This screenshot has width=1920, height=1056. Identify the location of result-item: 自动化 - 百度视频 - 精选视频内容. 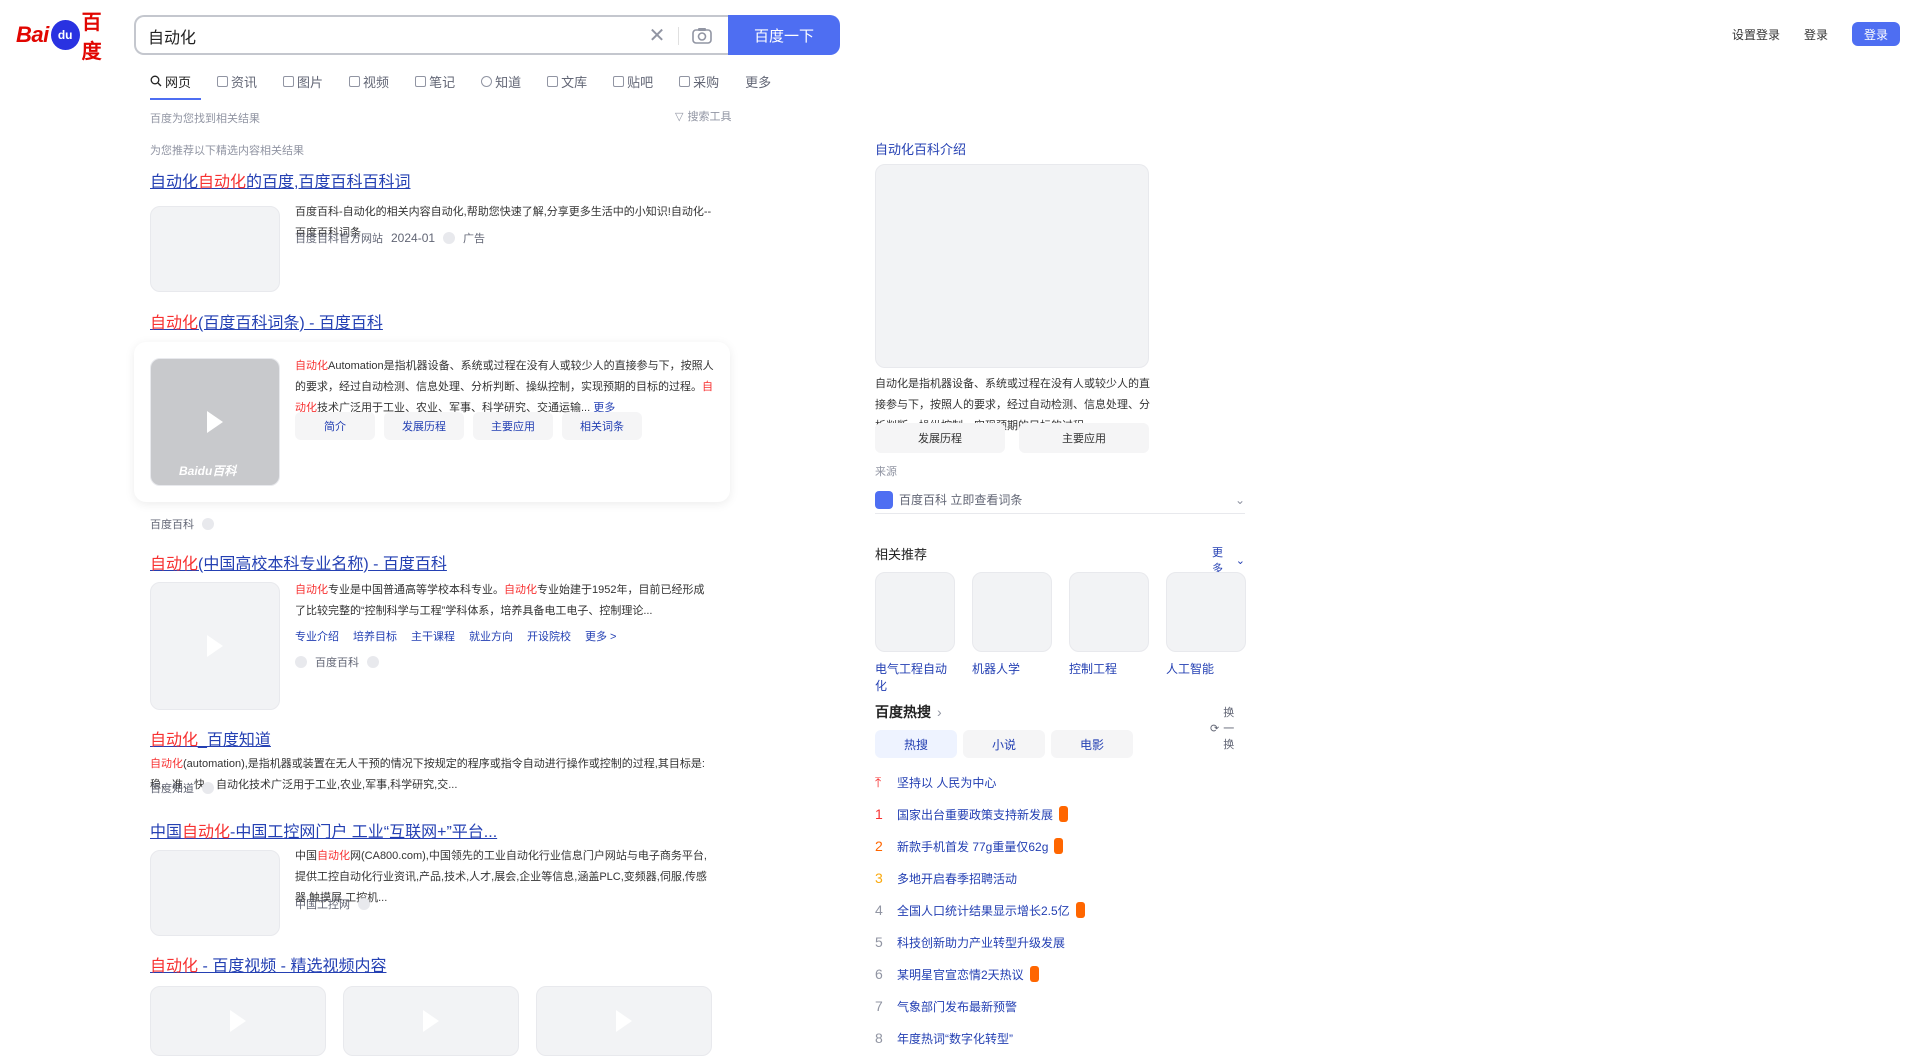
(431, 1006).